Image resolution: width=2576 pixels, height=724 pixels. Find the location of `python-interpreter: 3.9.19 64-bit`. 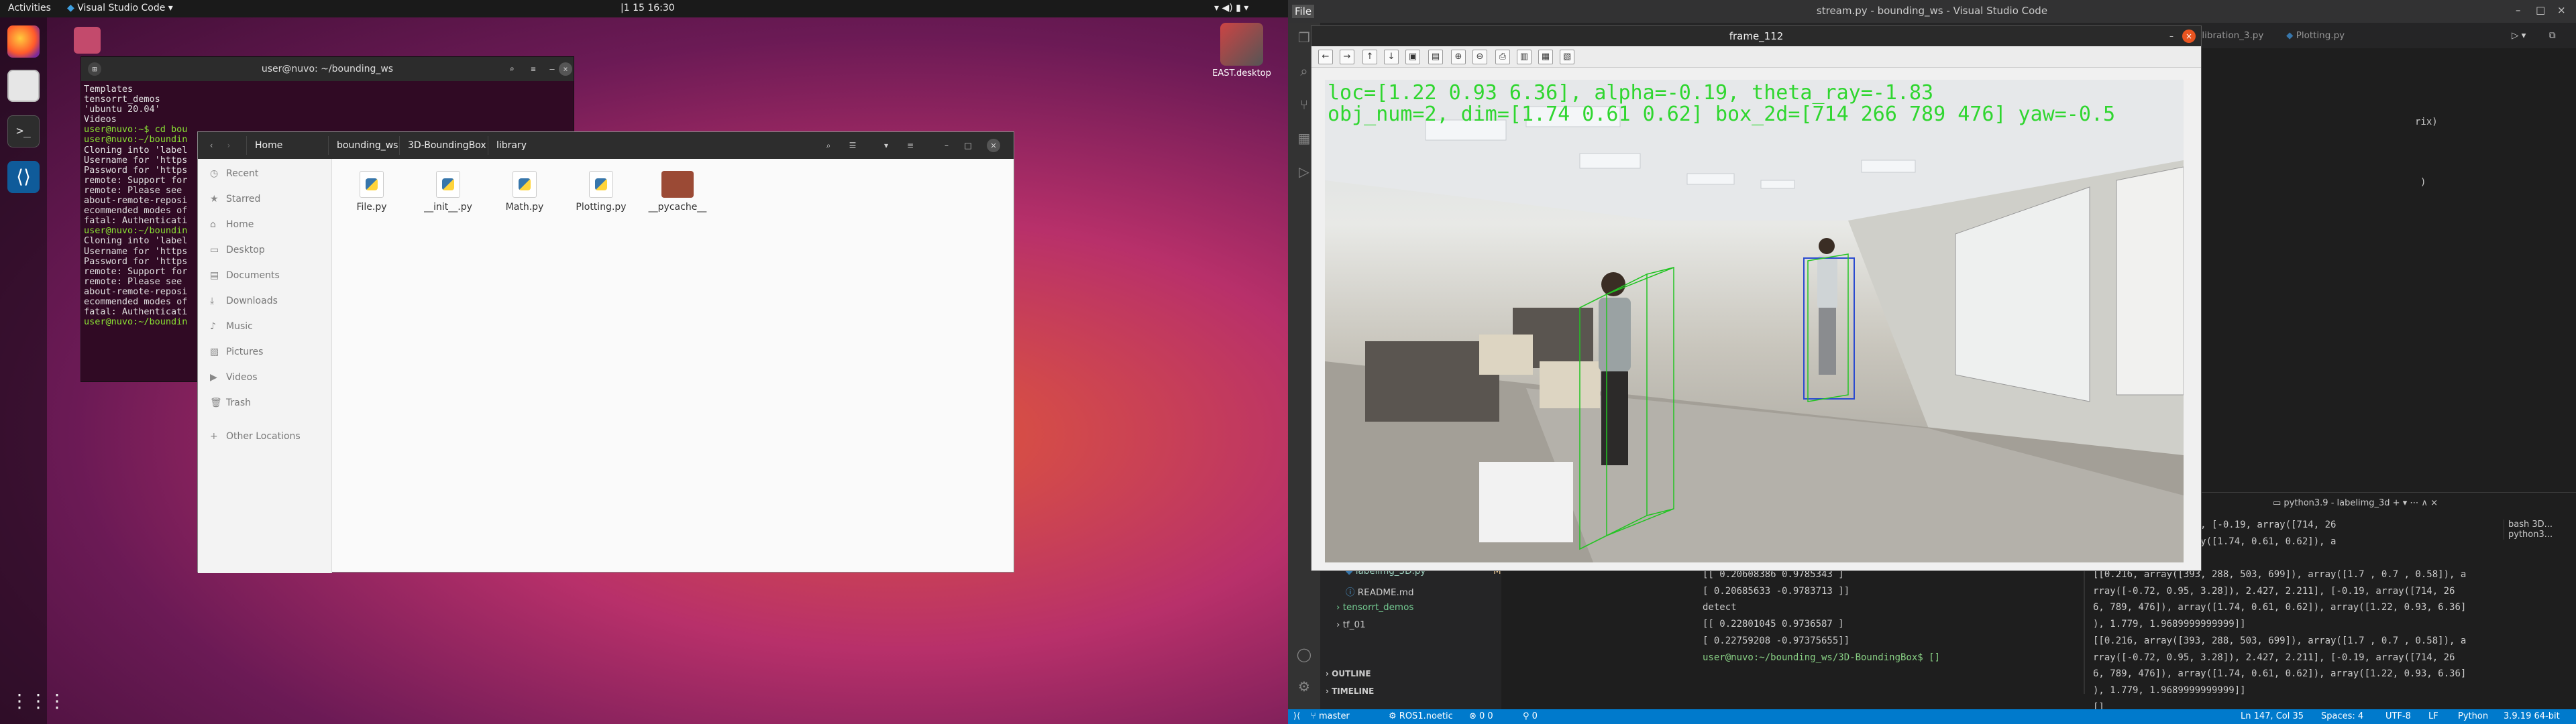

python-interpreter: 3.9.19 64-bit is located at coordinates (2532, 716).